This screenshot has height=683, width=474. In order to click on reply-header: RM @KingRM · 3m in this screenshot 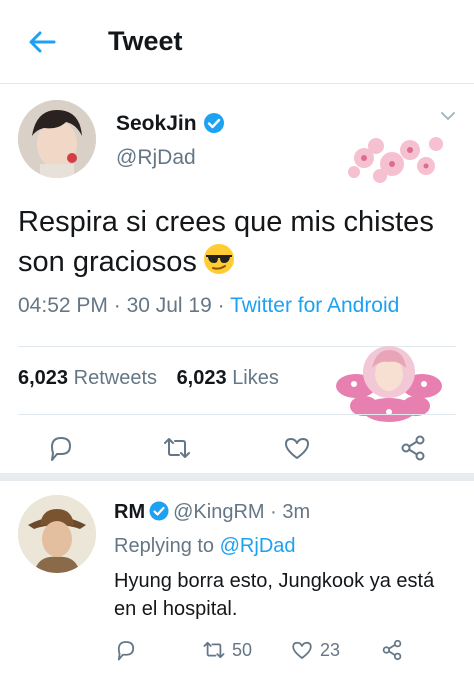, I will do `click(212, 512)`.